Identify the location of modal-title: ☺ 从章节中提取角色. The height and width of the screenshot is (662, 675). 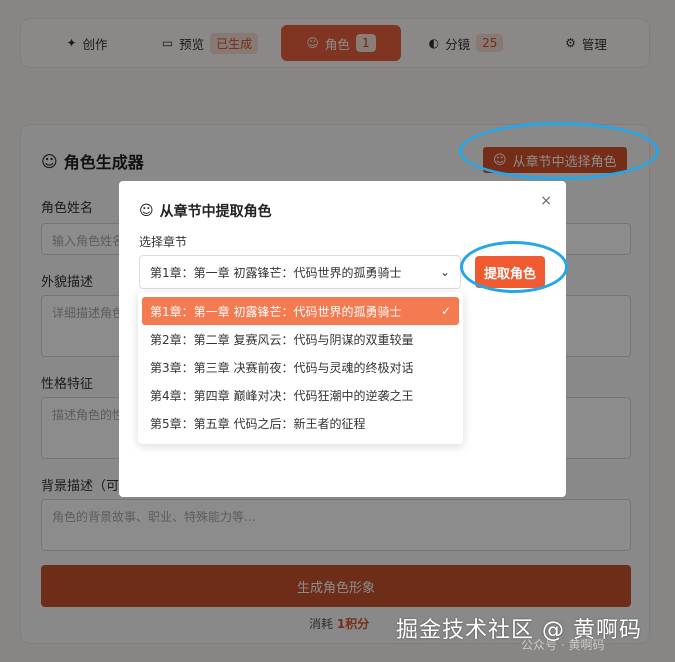
(205, 211).